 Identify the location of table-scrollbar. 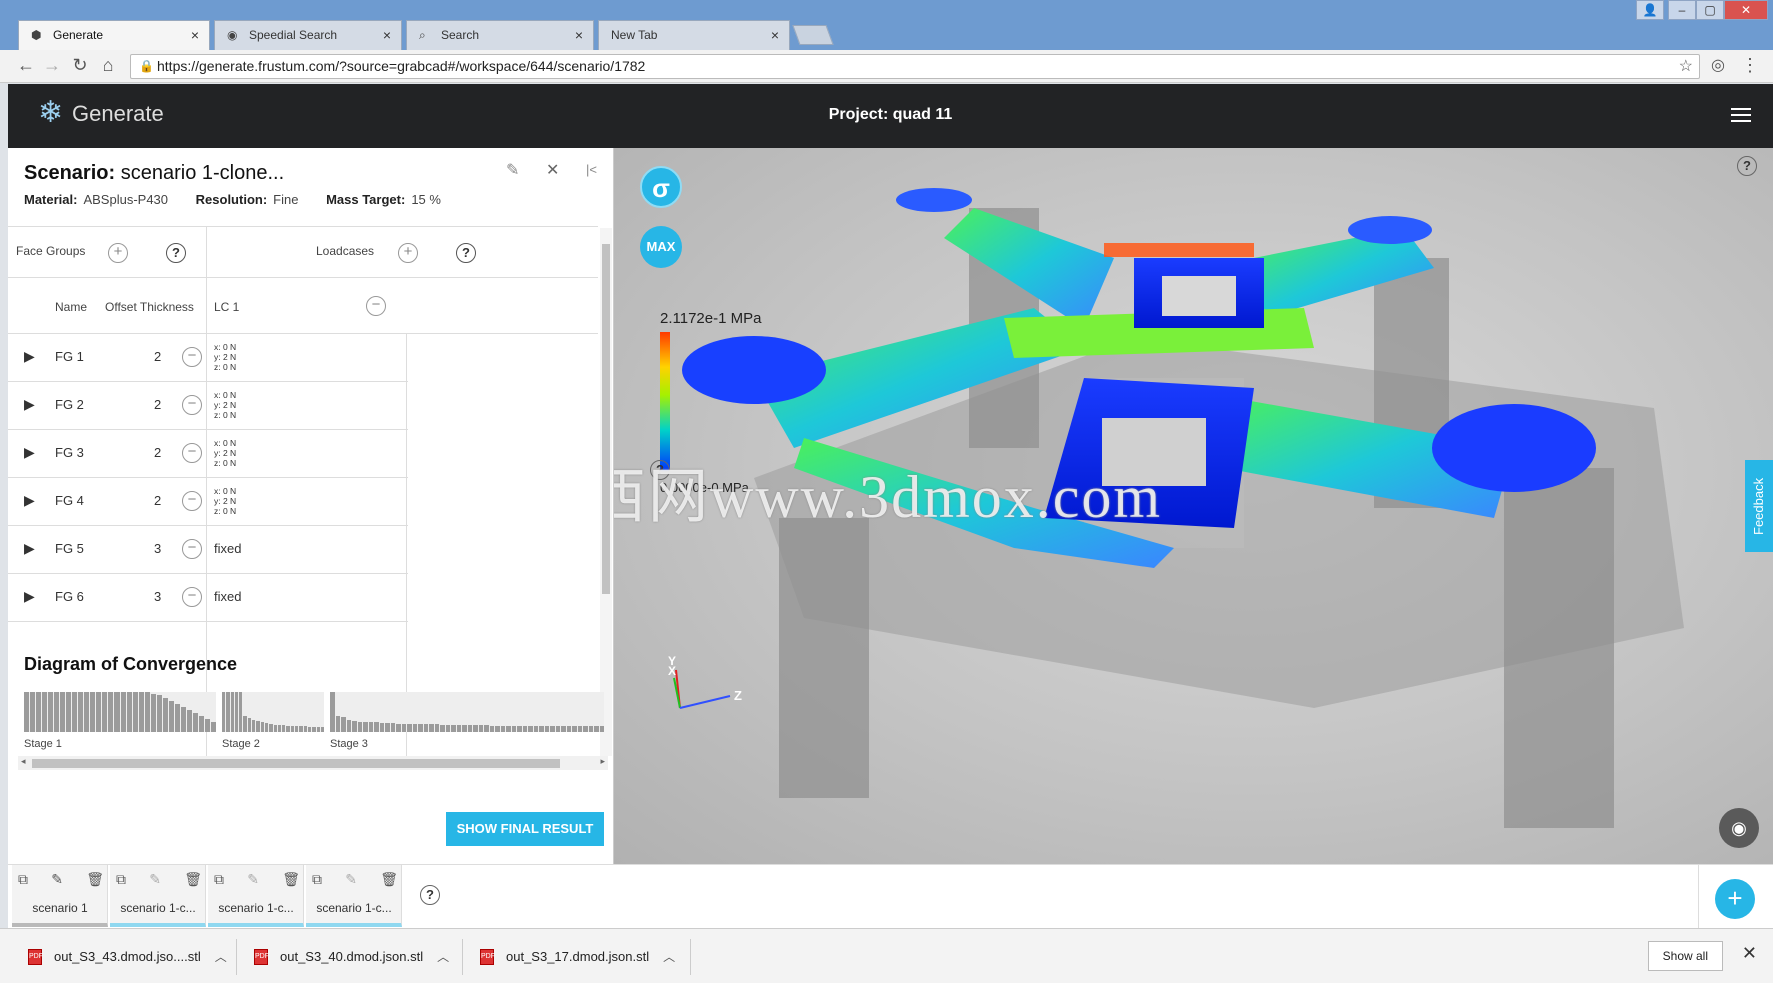
(606, 492).